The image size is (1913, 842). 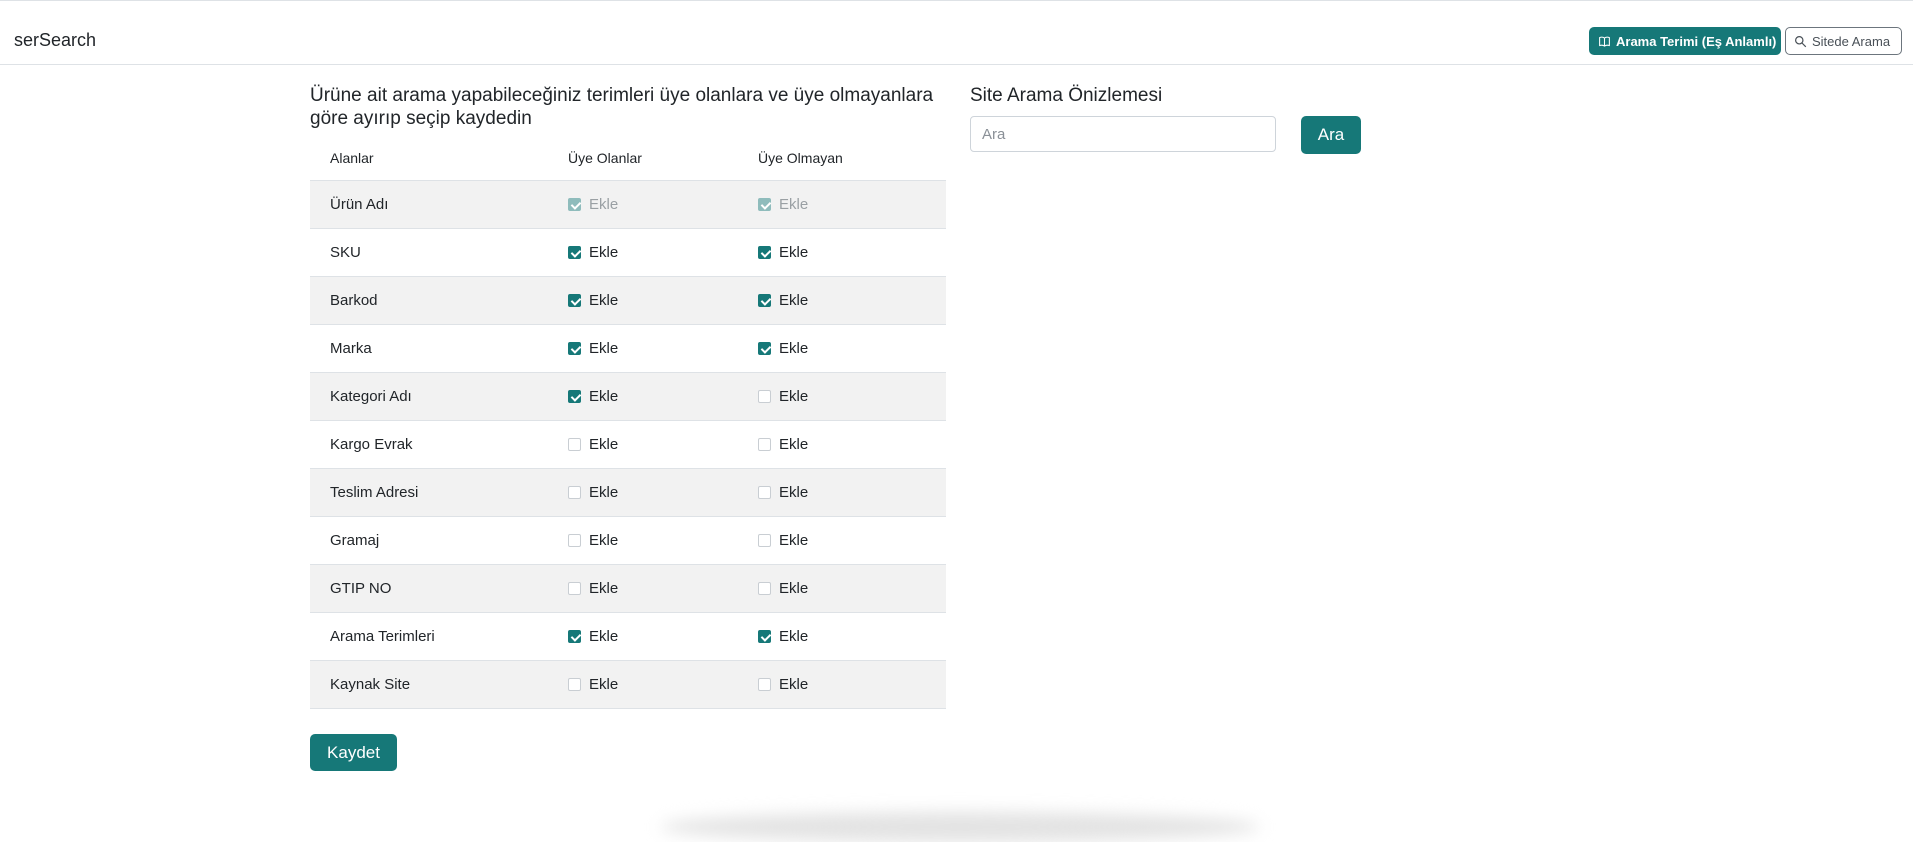 I want to click on field-name: Barkod, so click(x=429, y=300).